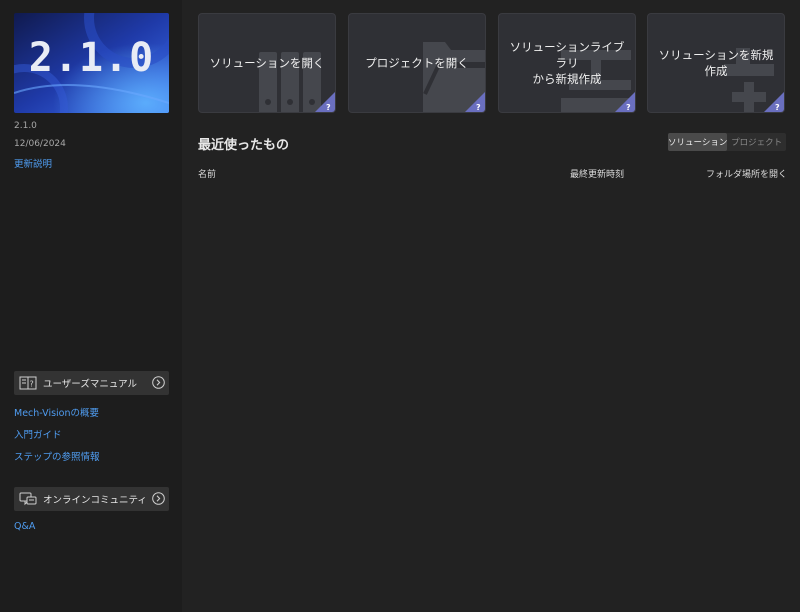 This screenshot has height=612, width=800. What do you see at coordinates (28, 499) in the screenshot?
I see `chat-icon` at bounding box center [28, 499].